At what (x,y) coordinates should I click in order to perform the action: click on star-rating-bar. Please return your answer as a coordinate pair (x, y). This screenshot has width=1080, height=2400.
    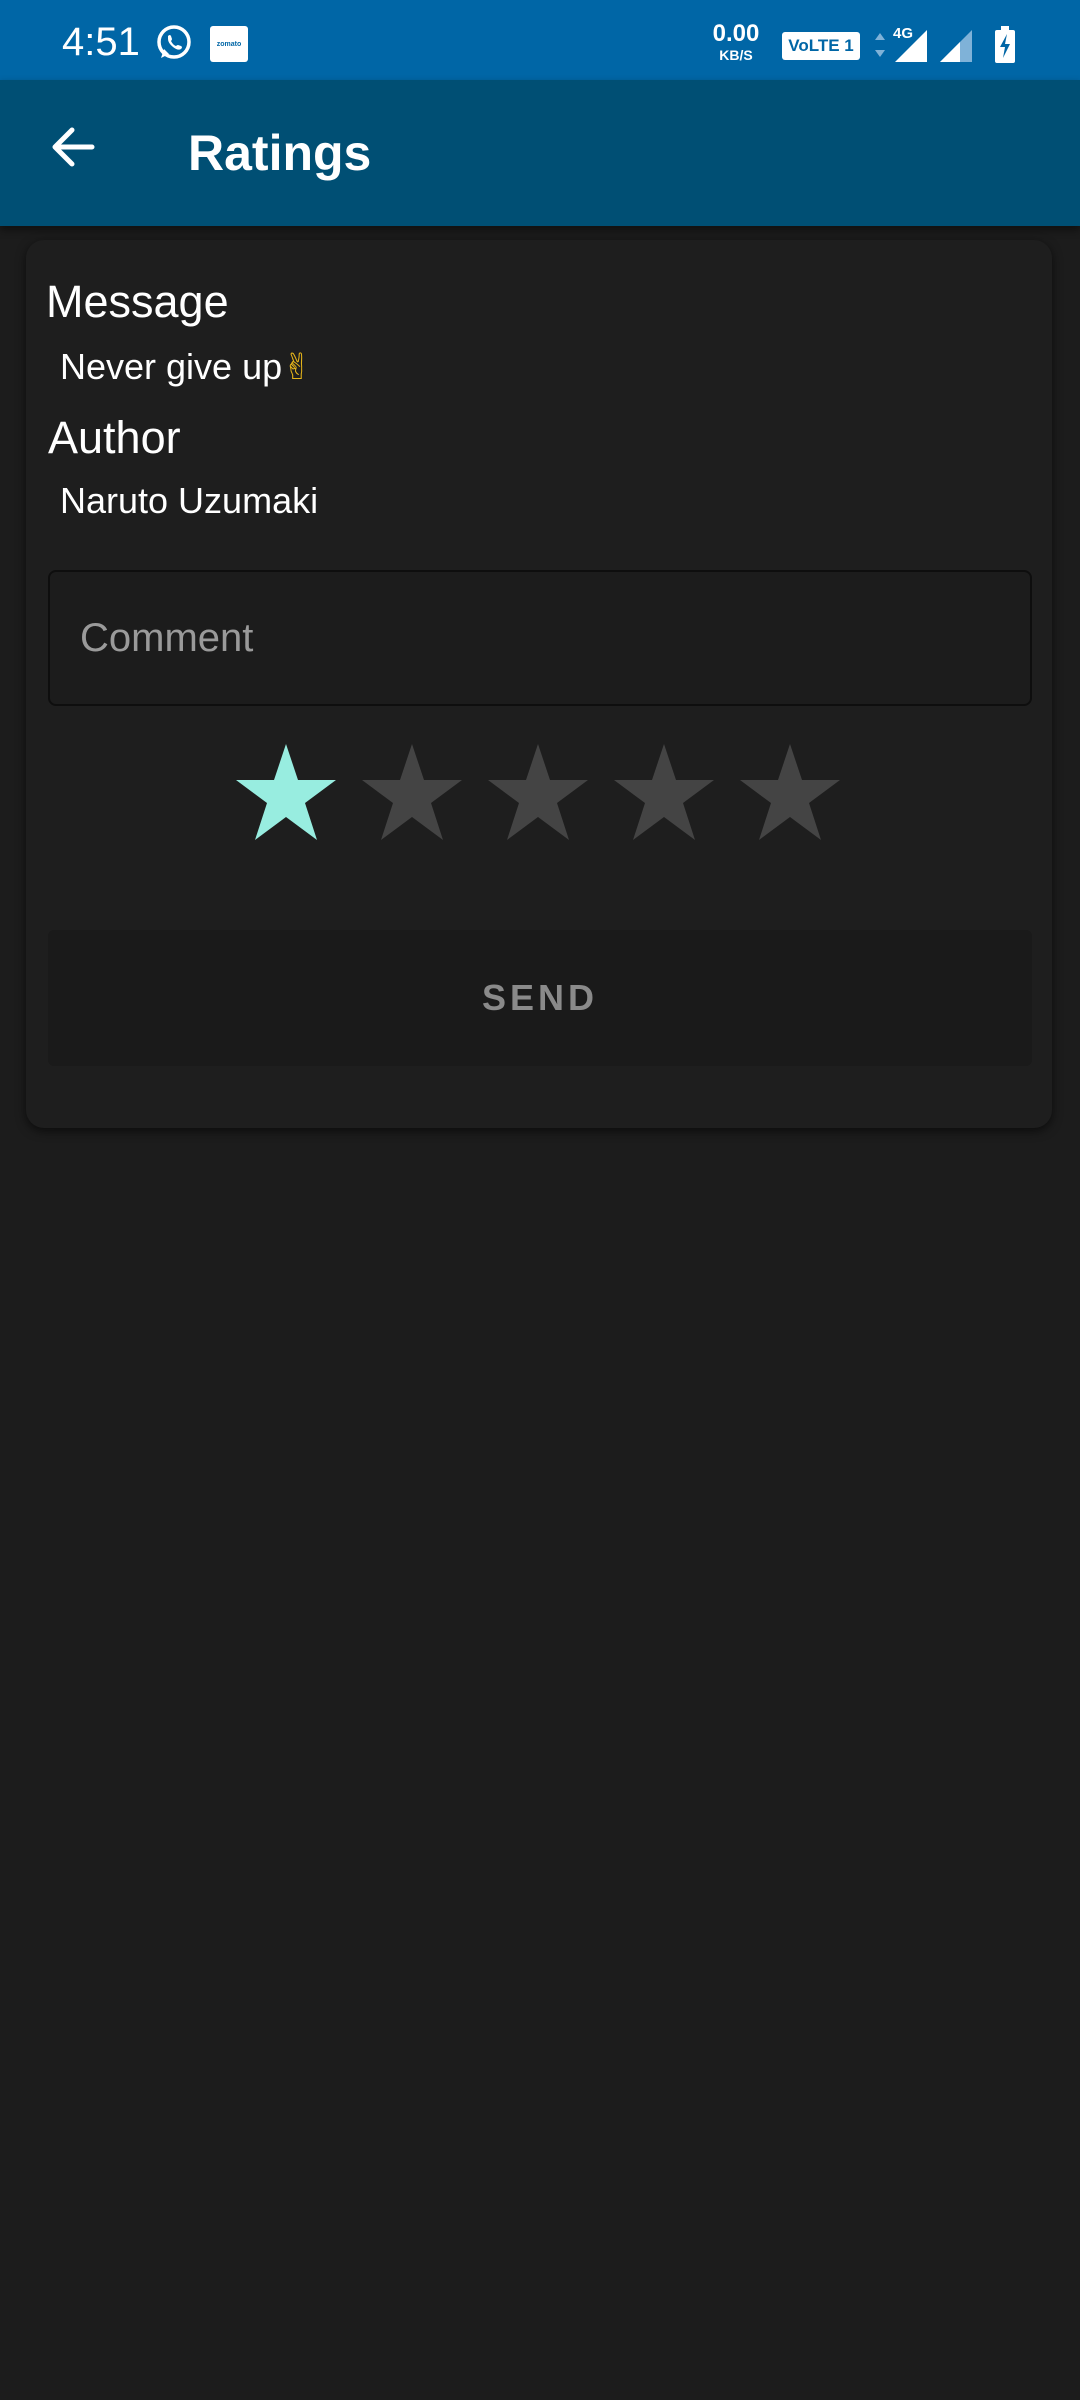
    Looking at the image, I should click on (552, 797).